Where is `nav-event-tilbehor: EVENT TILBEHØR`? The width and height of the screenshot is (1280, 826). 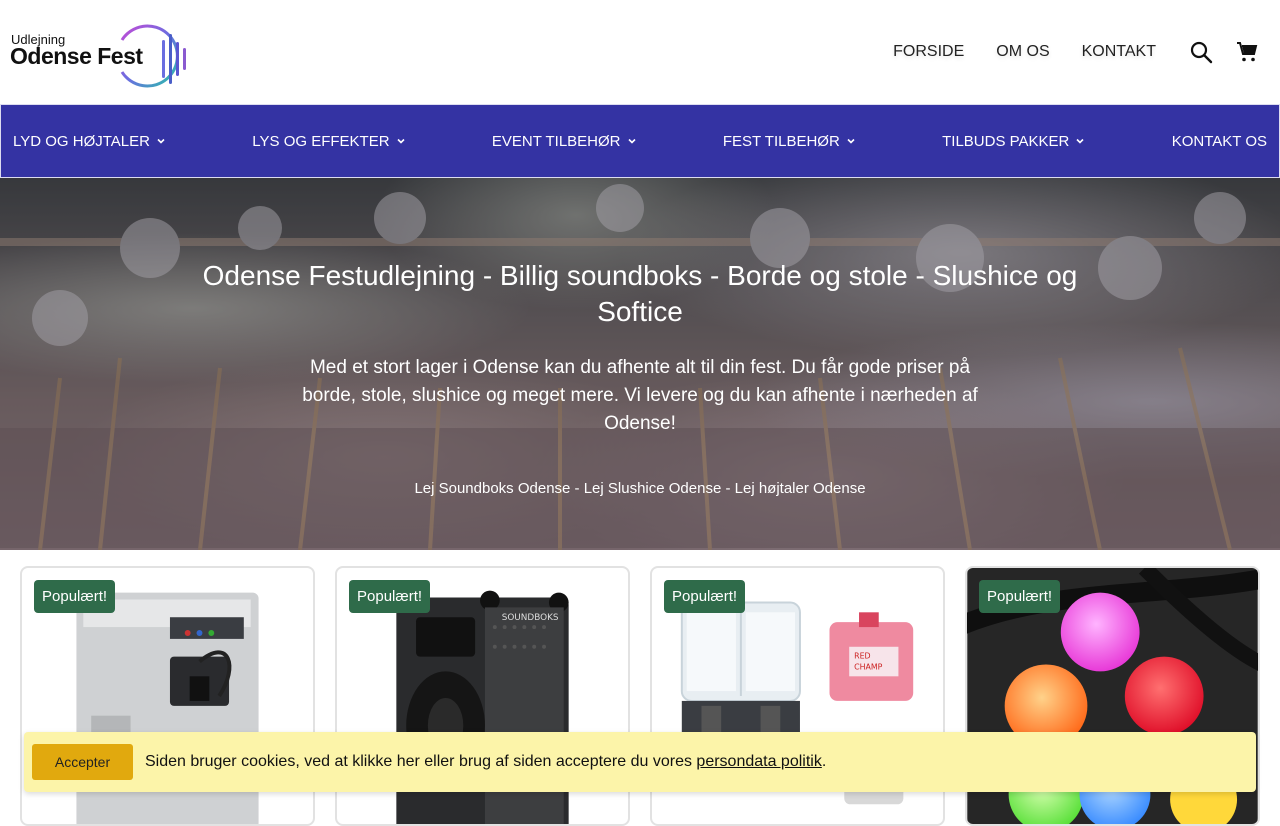
nav-event-tilbehor: EVENT TILBEHØR is located at coordinates (564, 141).